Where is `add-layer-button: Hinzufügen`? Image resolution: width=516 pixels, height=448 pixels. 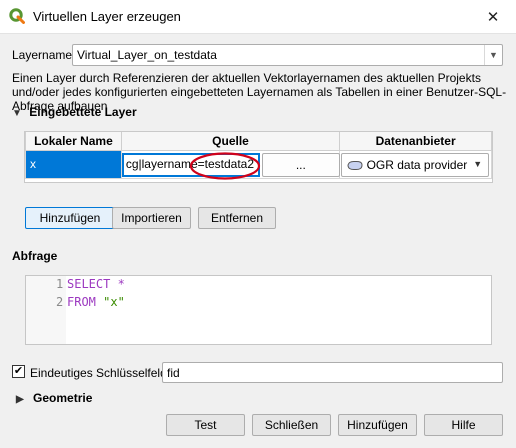 add-layer-button: Hinzufügen is located at coordinates (70, 218).